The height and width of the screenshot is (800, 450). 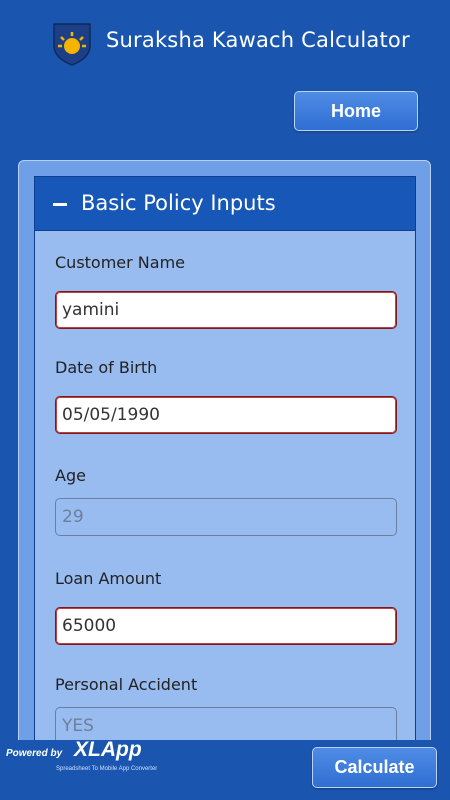 I want to click on personal-accident-field: YES, so click(x=226, y=723).